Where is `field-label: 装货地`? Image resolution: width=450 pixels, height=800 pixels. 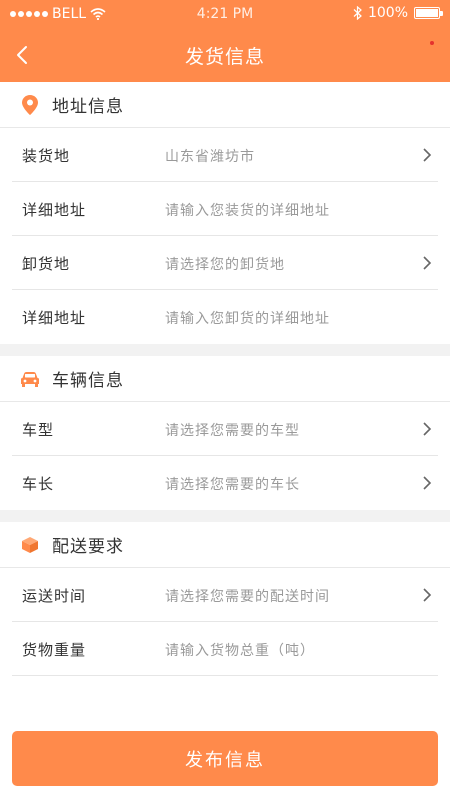 field-label: 装货地 is located at coordinates (46, 156).